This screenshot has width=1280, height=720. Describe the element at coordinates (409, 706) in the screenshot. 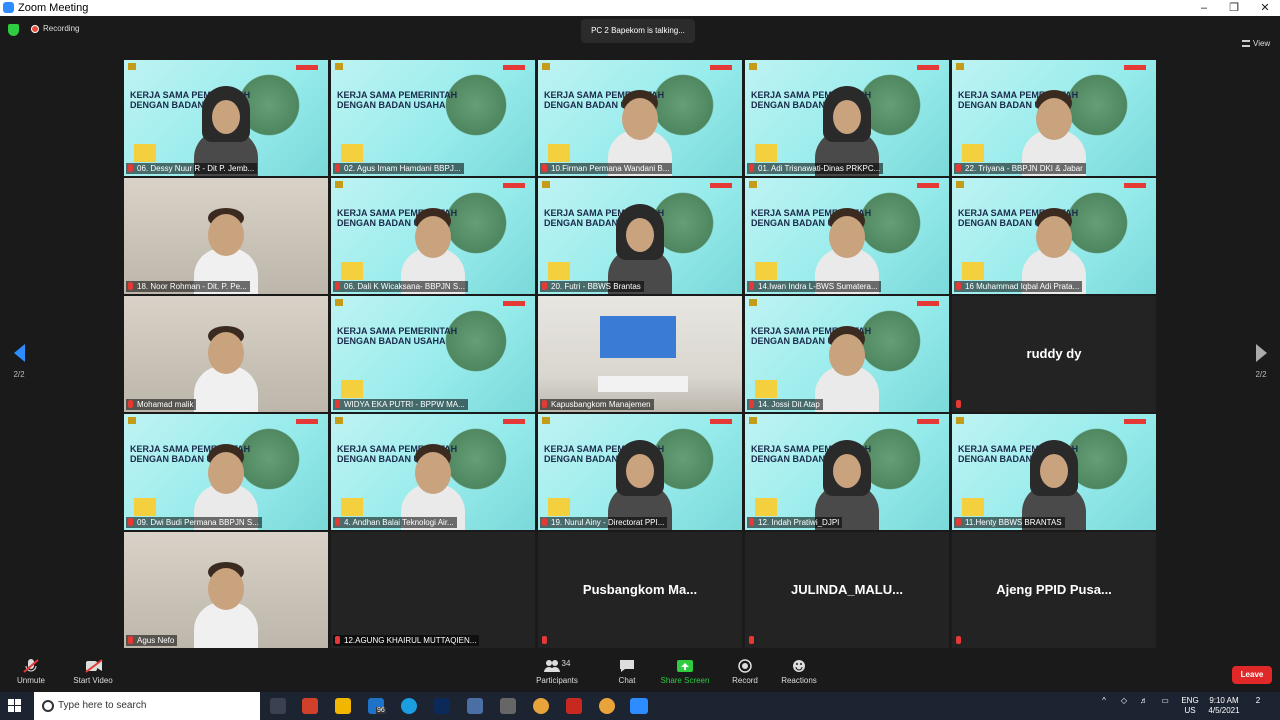

I see `edge-browser-icon` at that location.